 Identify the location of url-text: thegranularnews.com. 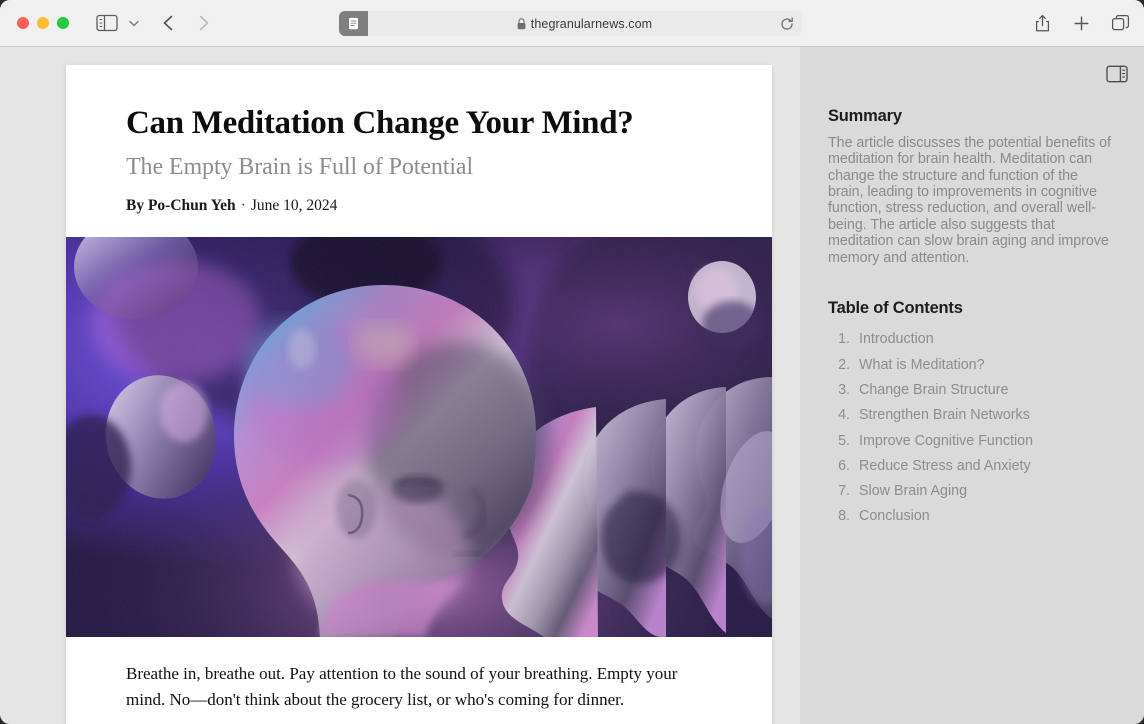
(591, 23).